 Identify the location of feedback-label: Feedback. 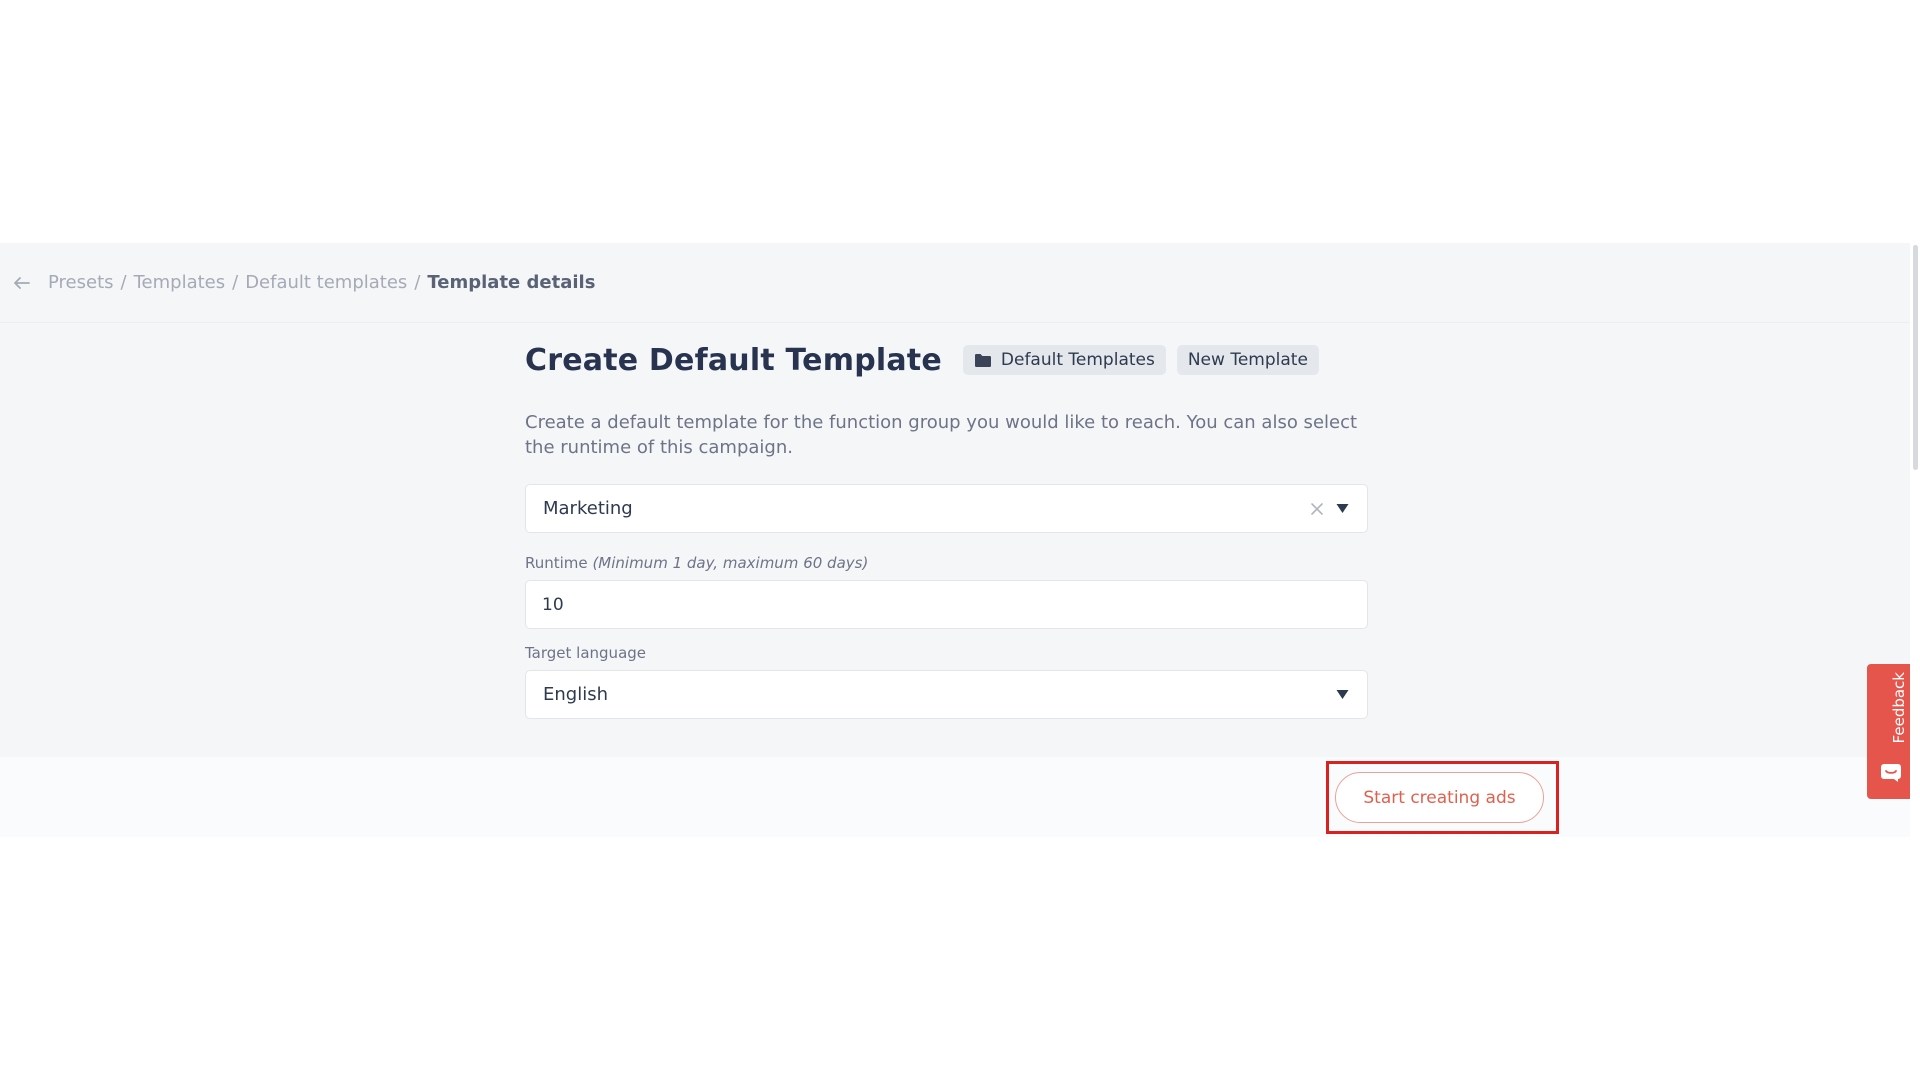
(1899, 708).